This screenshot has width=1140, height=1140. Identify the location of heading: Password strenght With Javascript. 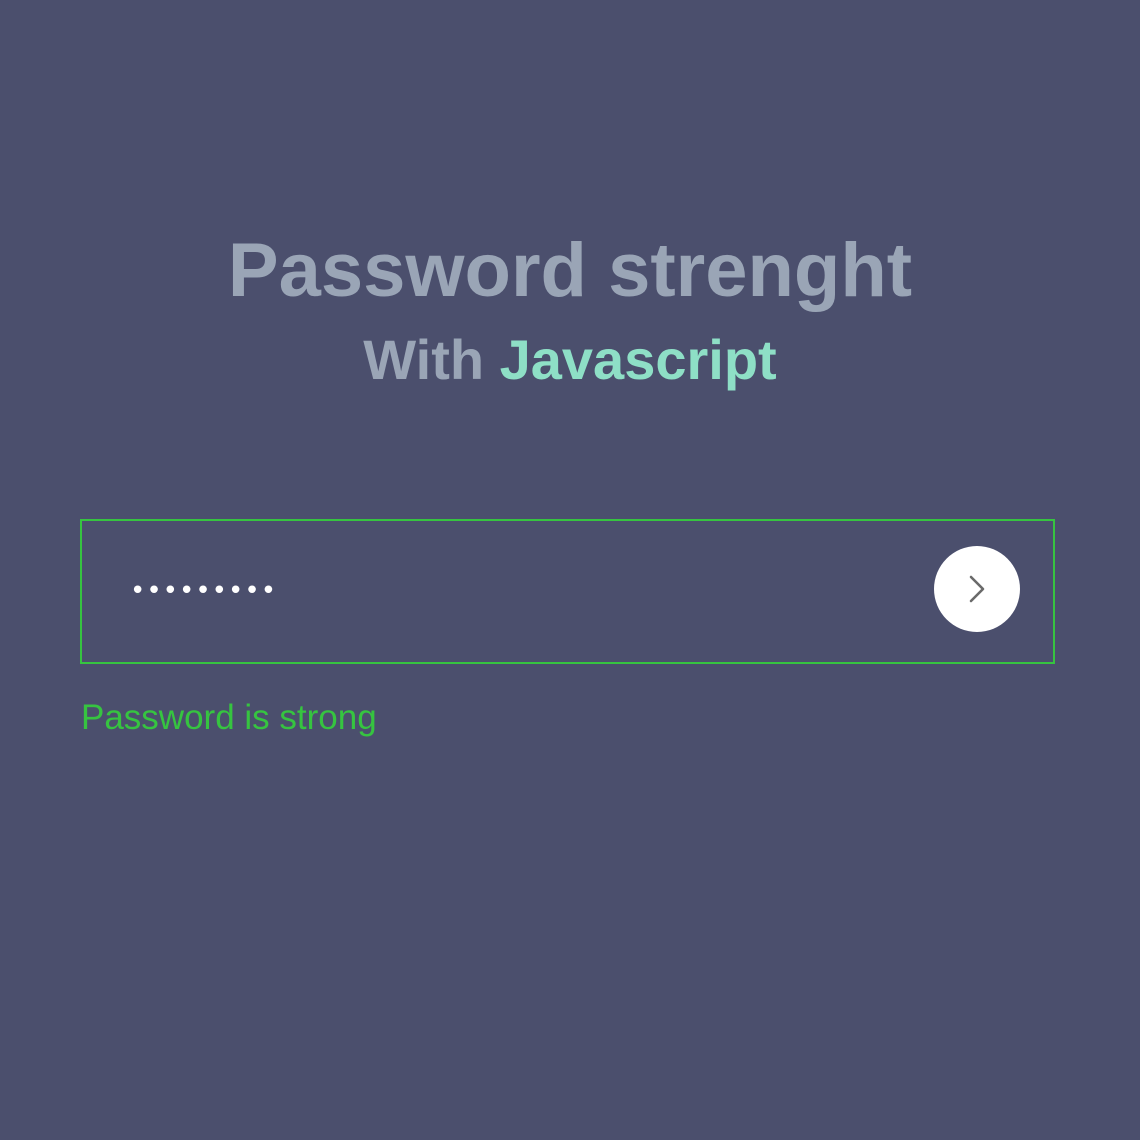
(570, 309).